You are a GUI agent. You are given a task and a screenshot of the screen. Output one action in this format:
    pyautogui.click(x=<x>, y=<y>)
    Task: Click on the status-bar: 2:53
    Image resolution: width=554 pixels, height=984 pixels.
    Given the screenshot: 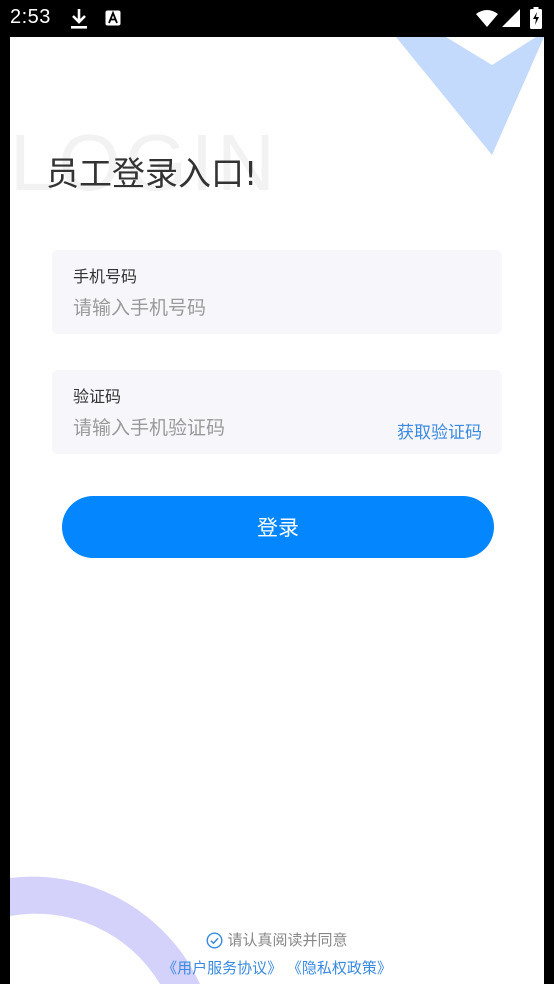 What is the action you would take?
    pyautogui.click(x=277, y=18)
    